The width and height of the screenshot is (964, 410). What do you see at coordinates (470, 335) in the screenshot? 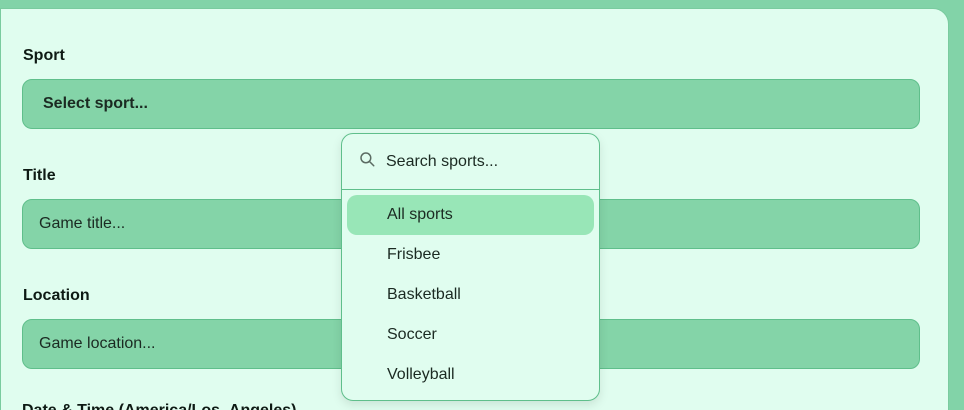
I see `sport-option-soccer: Soccer` at bounding box center [470, 335].